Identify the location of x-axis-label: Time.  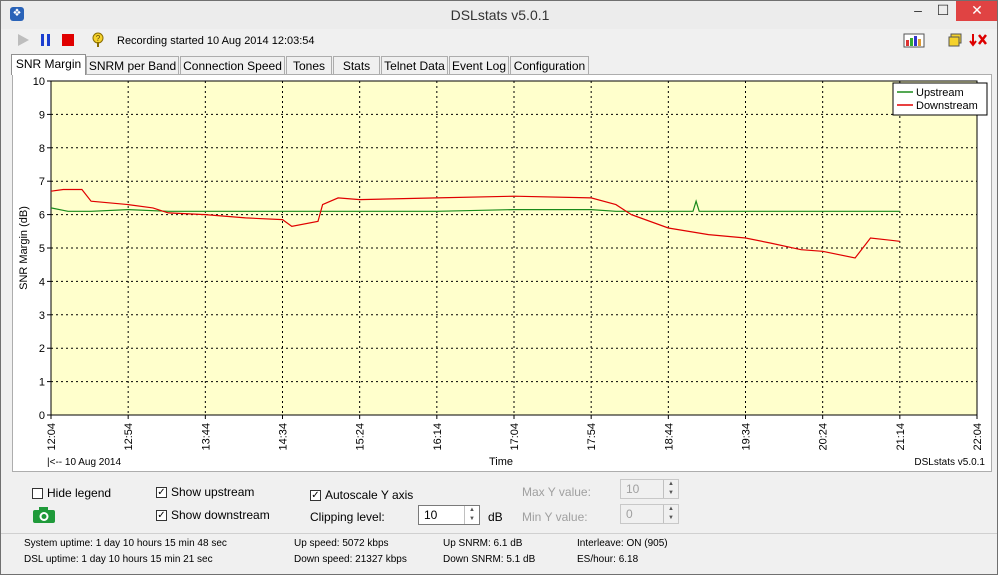
(501, 462).